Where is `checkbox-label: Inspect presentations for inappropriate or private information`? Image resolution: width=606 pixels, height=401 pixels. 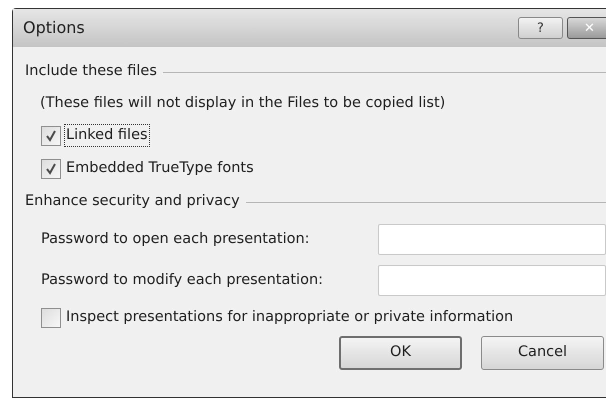 checkbox-label: Inspect presentations for inappropriate or private information is located at coordinates (289, 317).